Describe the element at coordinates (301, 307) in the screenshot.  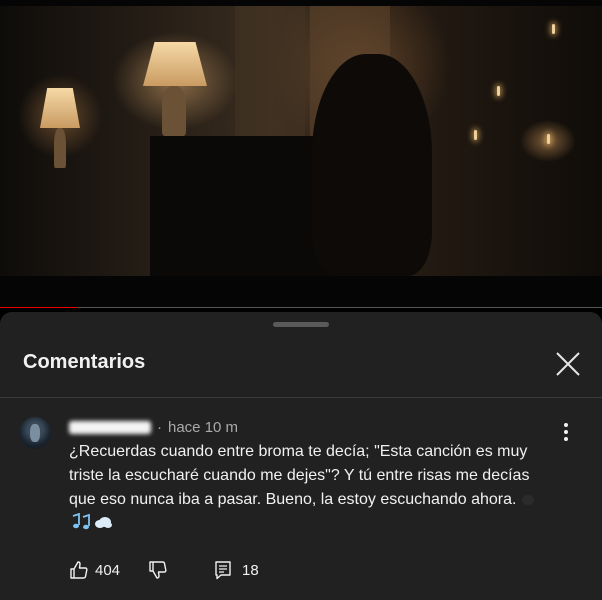
I see `progress-bar` at that location.